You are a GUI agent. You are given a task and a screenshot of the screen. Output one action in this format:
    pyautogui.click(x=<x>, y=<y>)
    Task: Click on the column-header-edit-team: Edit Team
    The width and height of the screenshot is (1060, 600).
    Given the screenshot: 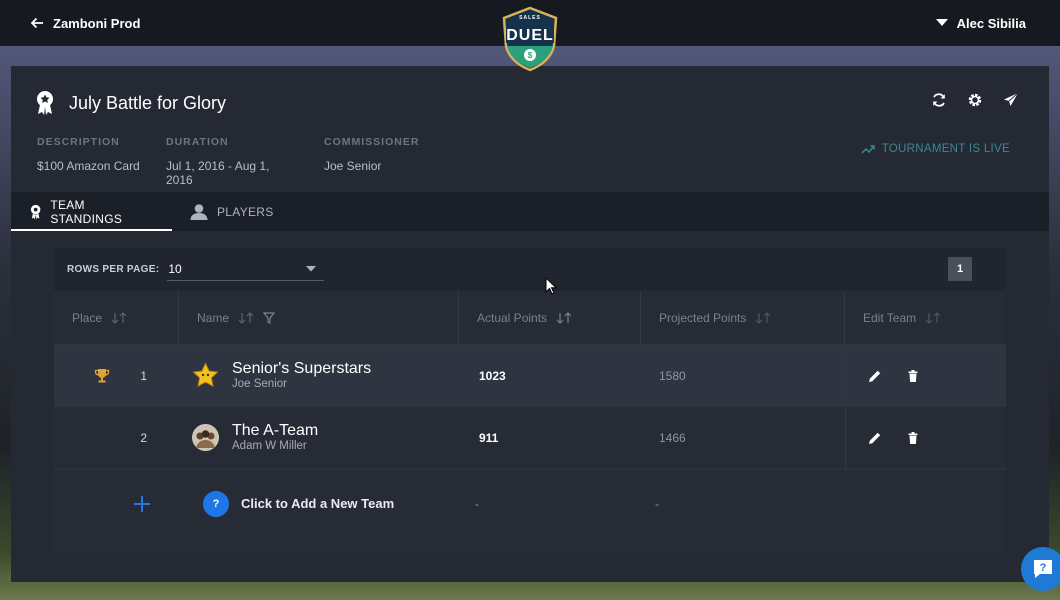 What is the action you would take?
    pyautogui.click(x=925, y=317)
    